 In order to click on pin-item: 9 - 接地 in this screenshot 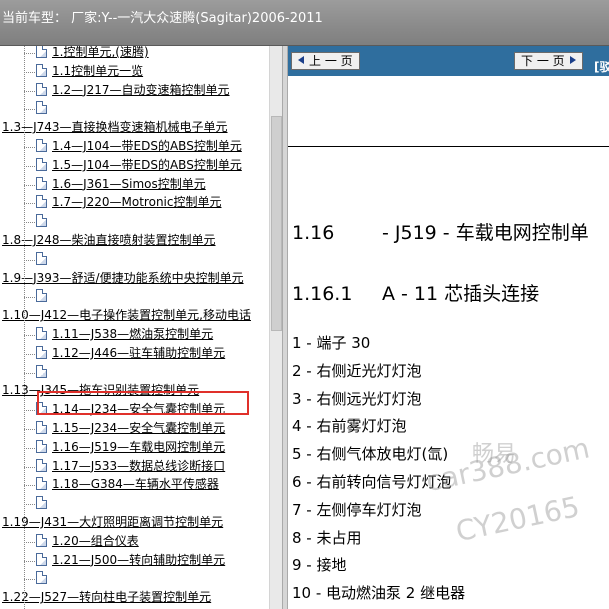, I will do `click(319, 565)`.